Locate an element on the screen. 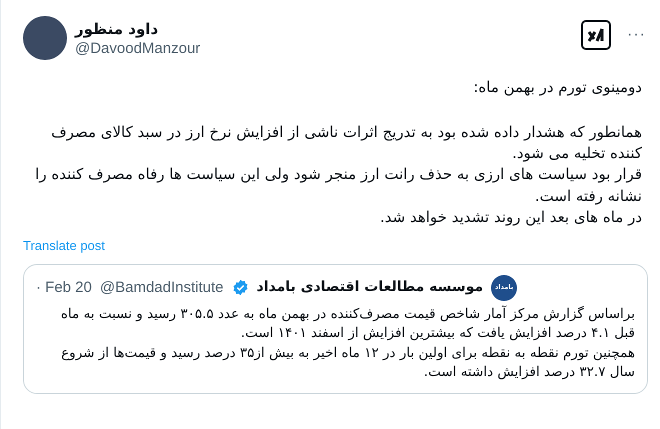 The width and height of the screenshot is (660, 429). more-menu: ··· is located at coordinates (636, 35).